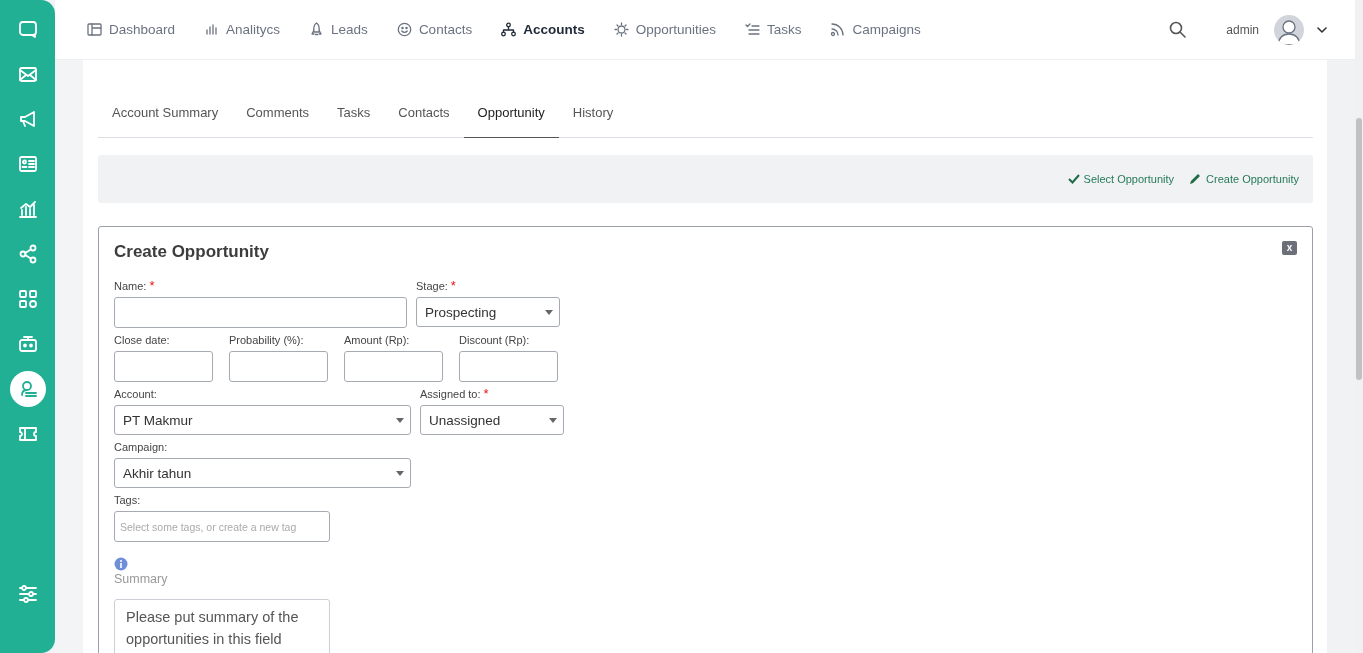 This screenshot has height=653, width=1363. I want to click on robot-icon, so click(27, 344).